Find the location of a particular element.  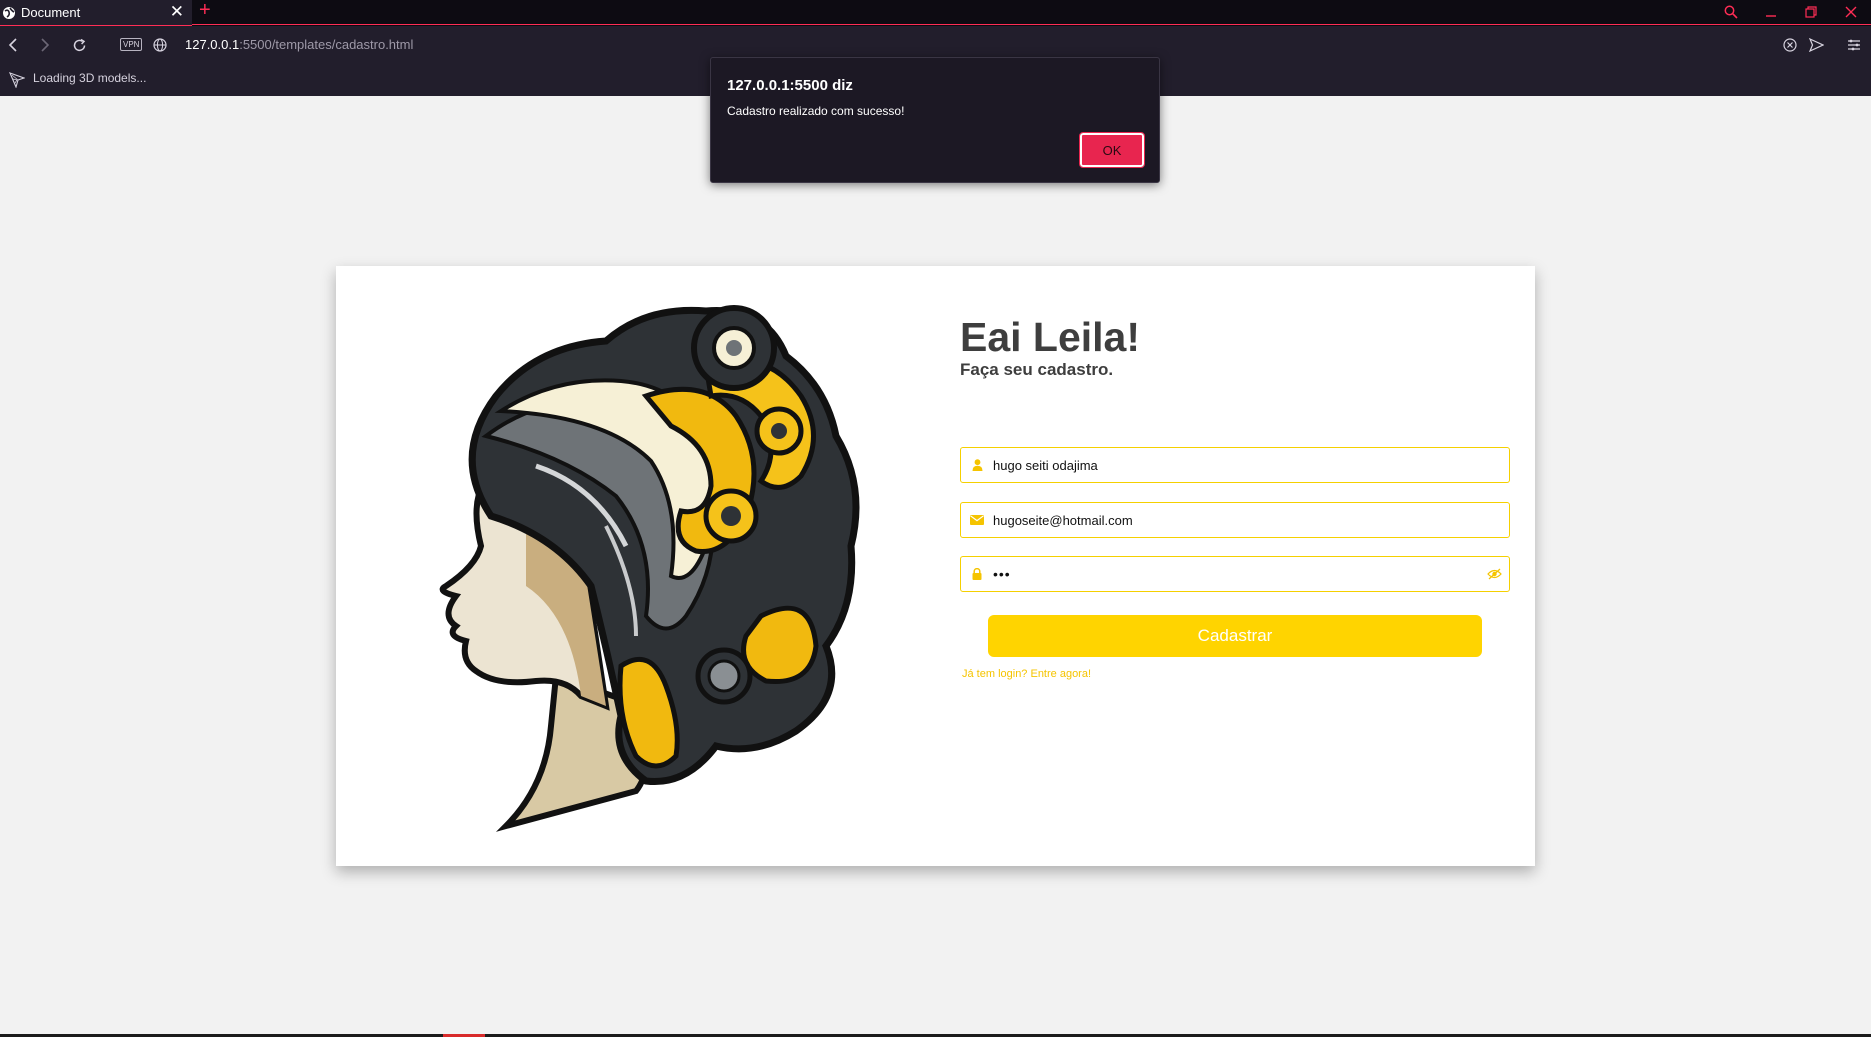

dialog-title: 127.0.0.1:5500 diz is located at coordinates (790, 85).